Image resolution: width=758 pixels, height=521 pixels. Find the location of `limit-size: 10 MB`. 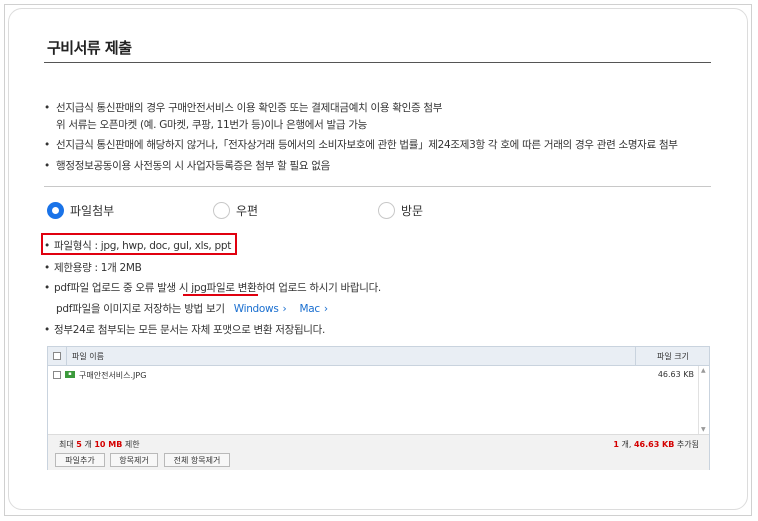

limit-size: 10 MB is located at coordinates (108, 444).